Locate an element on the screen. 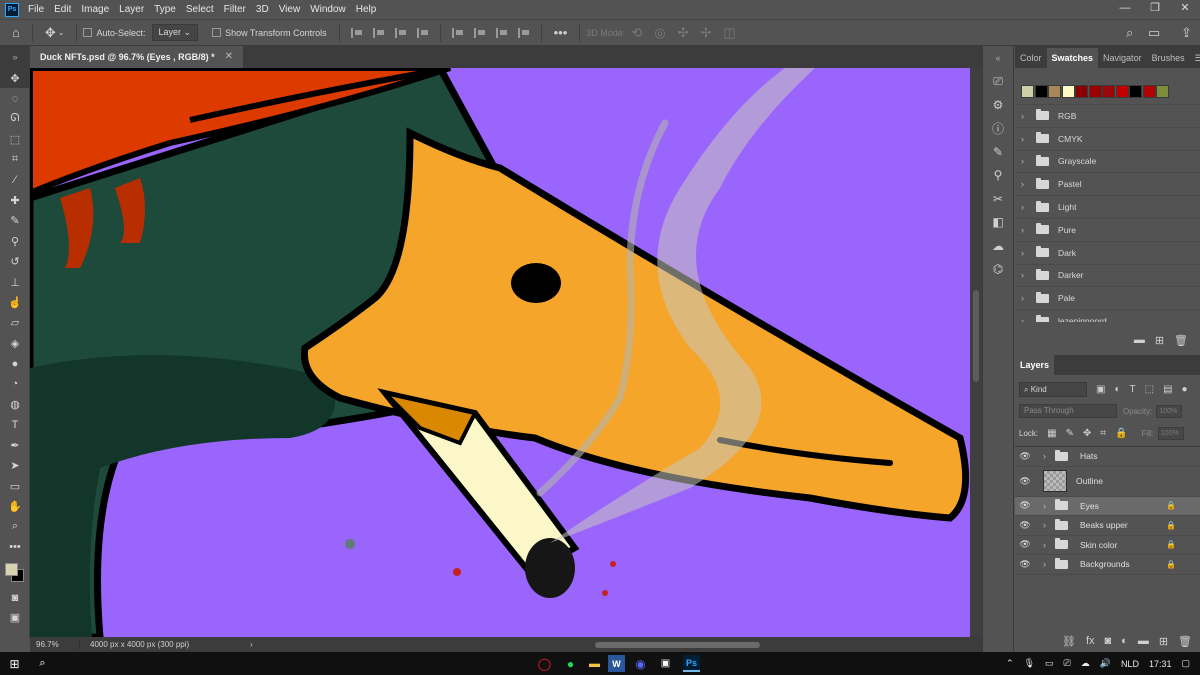 The width and height of the screenshot is (1200, 675). tray-chevron-up-icon: ⌃ is located at coordinates (1010, 663).